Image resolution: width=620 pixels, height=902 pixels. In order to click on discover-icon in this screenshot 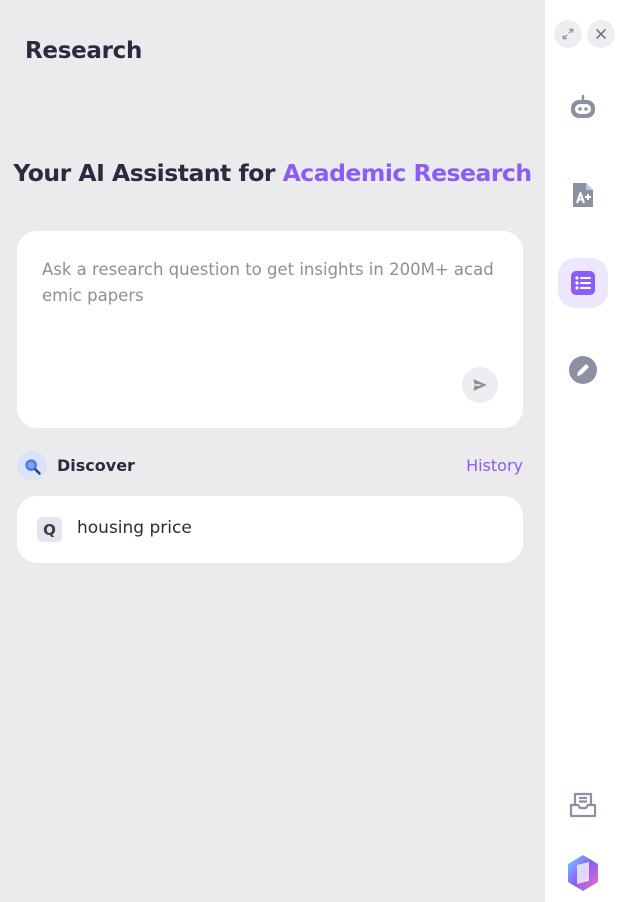, I will do `click(32, 466)`.